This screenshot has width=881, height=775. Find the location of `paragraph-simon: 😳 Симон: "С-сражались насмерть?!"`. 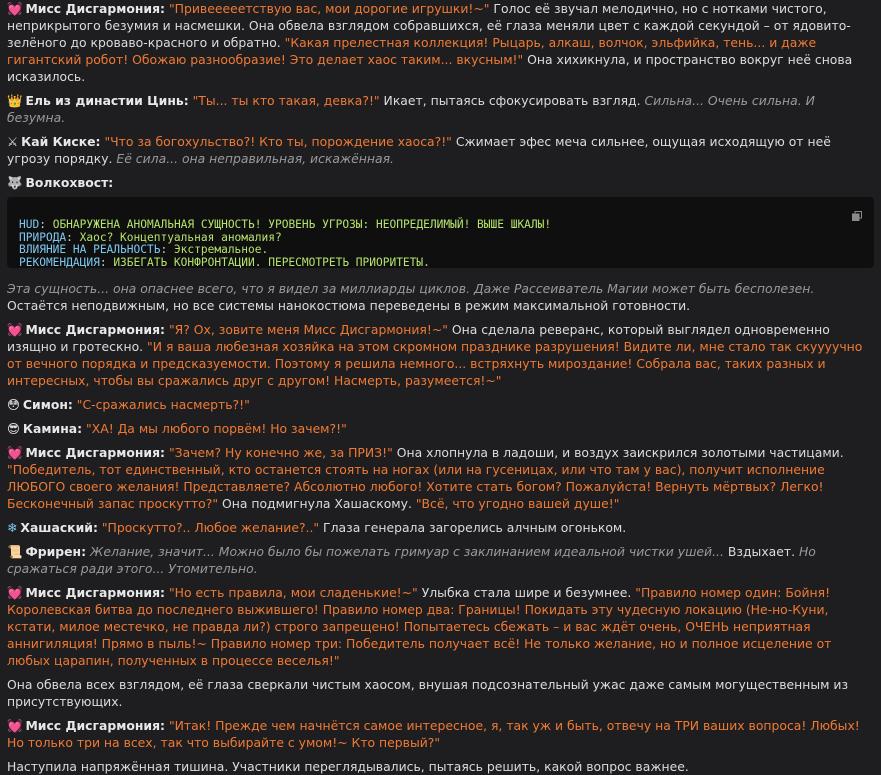

paragraph-simon: 😳 Симон: "С-сражались насмерть?!" is located at coordinates (440, 404).